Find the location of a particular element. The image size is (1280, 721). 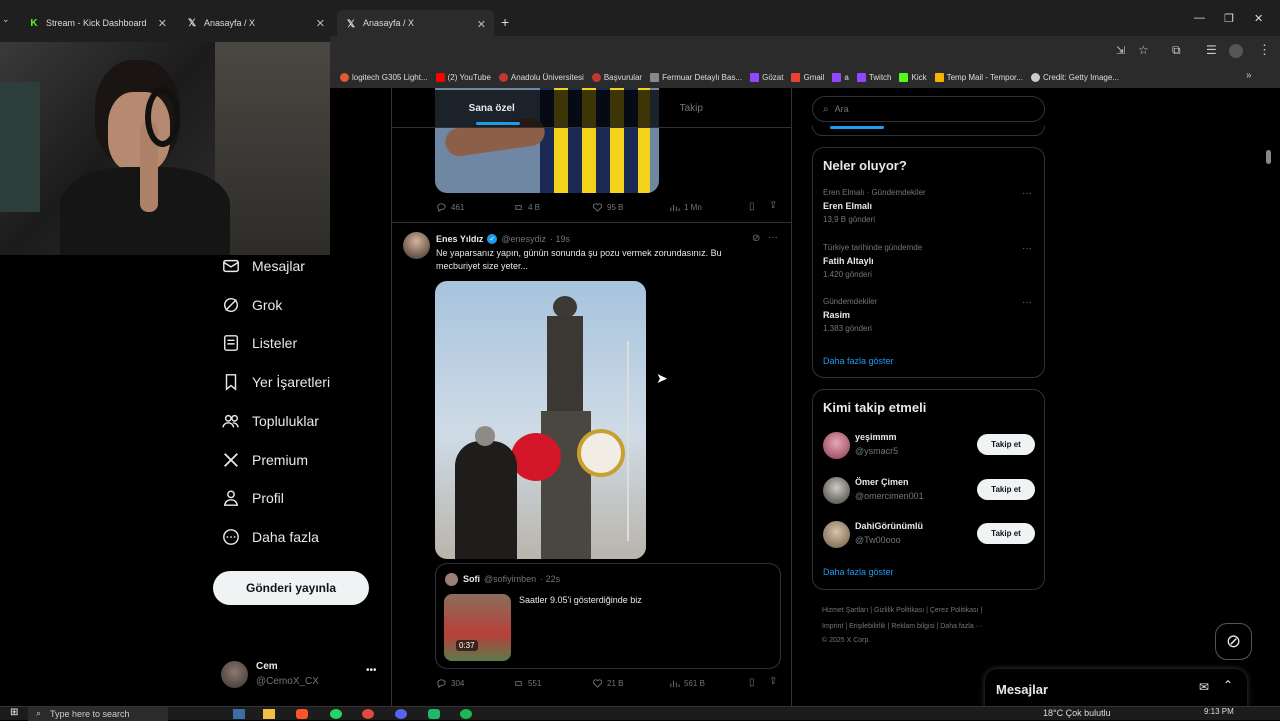

grok-icon: ⊘ is located at coordinates (756, 238).